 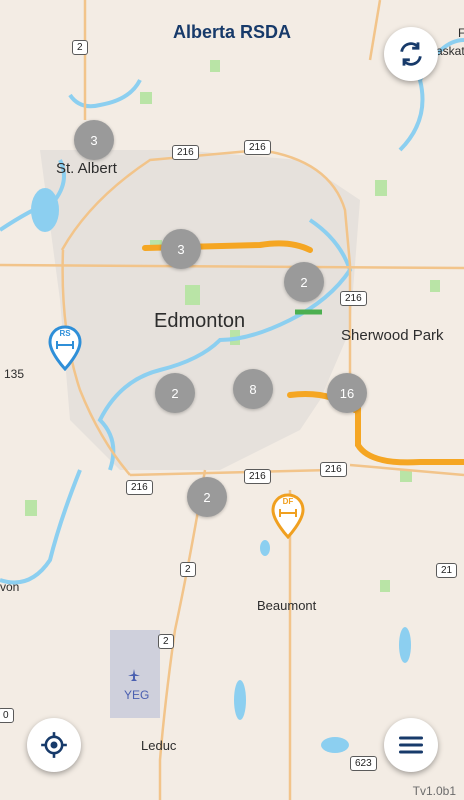 I want to click on highway-shield: 623, so click(x=363, y=763).